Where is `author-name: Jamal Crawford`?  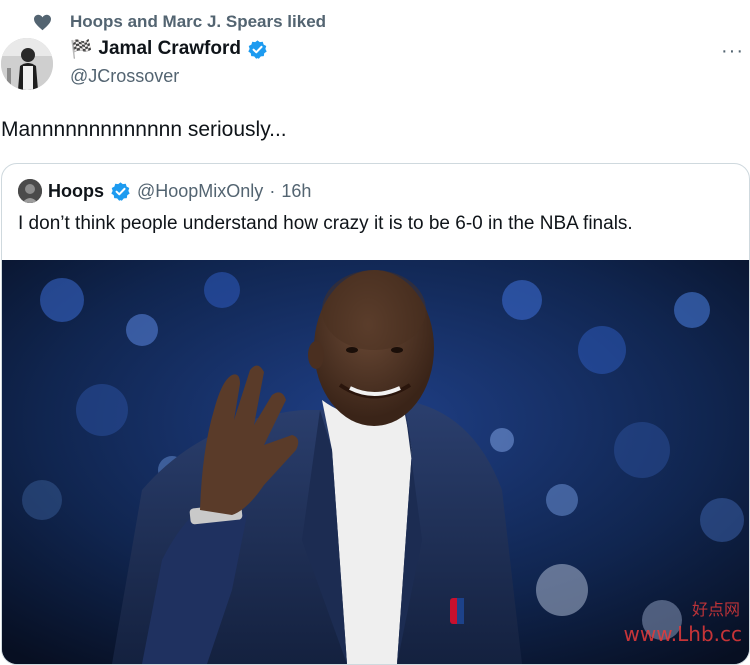 author-name: Jamal Crawford is located at coordinates (169, 49).